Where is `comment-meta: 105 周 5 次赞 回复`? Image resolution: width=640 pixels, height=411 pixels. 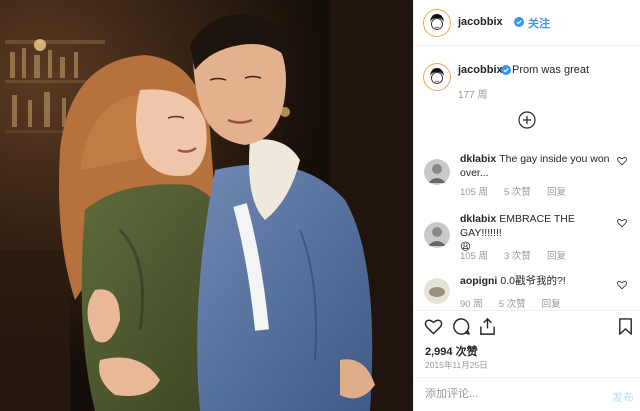 comment-meta: 105 周 5 次赞 回复 is located at coordinates (521, 191).